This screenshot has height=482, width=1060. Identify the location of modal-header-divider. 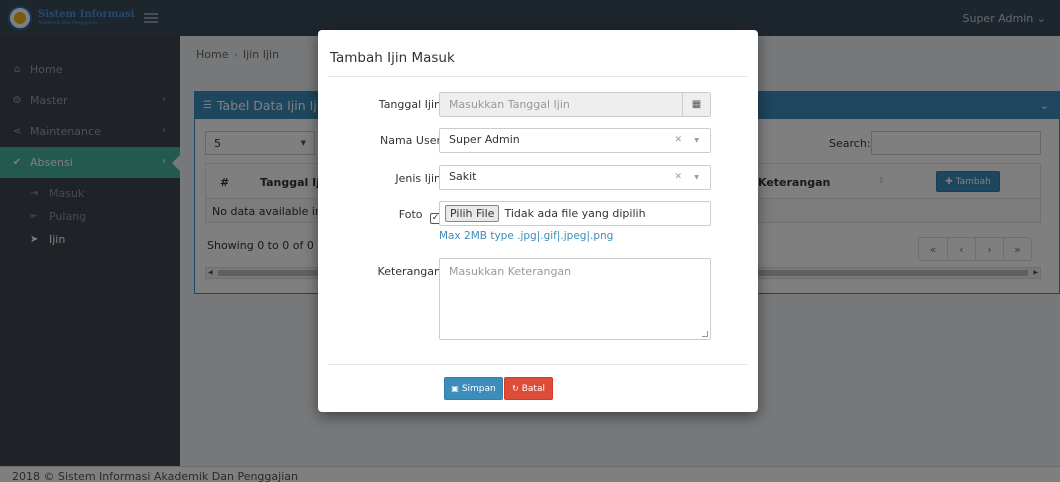
(538, 76).